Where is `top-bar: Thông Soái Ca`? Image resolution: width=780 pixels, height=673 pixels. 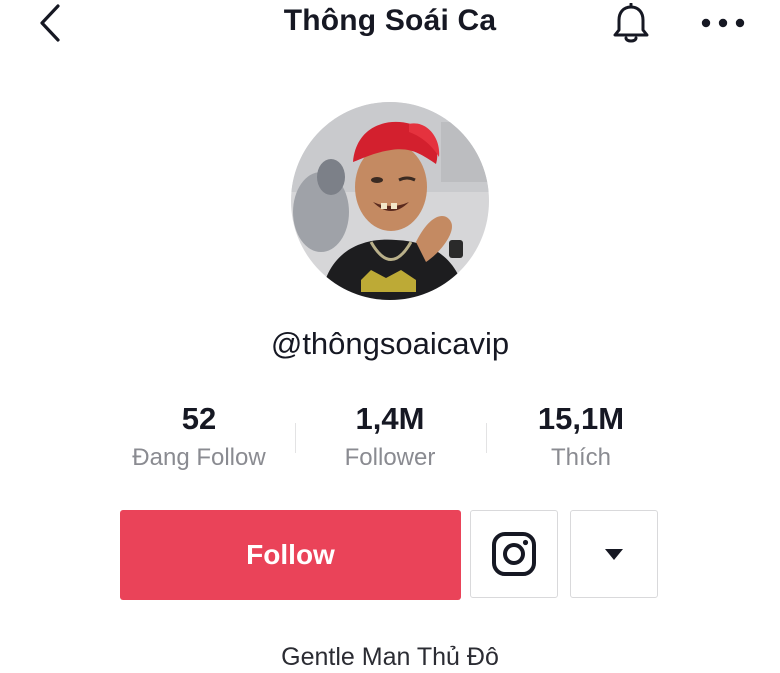 top-bar: Thông Soái Ca is located at coordinates (390, 25).